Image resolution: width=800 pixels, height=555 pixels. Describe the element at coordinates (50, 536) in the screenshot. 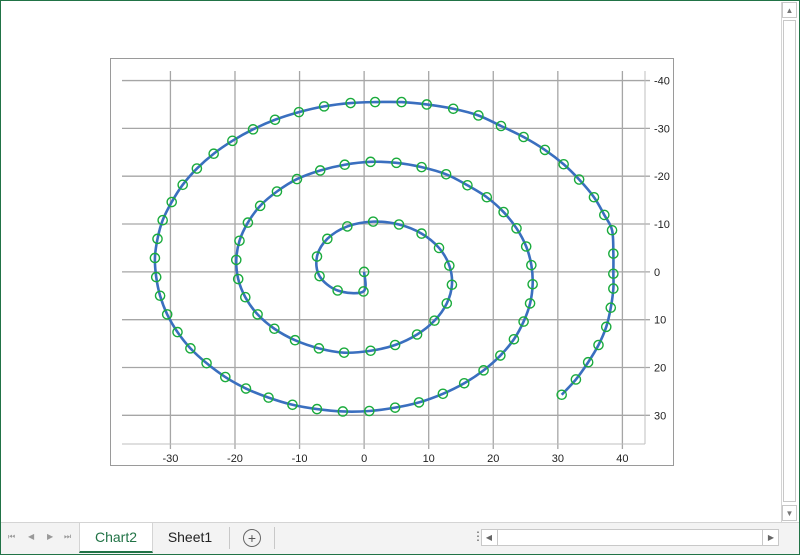

I see `next-sheet-icon: ▶` at that location.